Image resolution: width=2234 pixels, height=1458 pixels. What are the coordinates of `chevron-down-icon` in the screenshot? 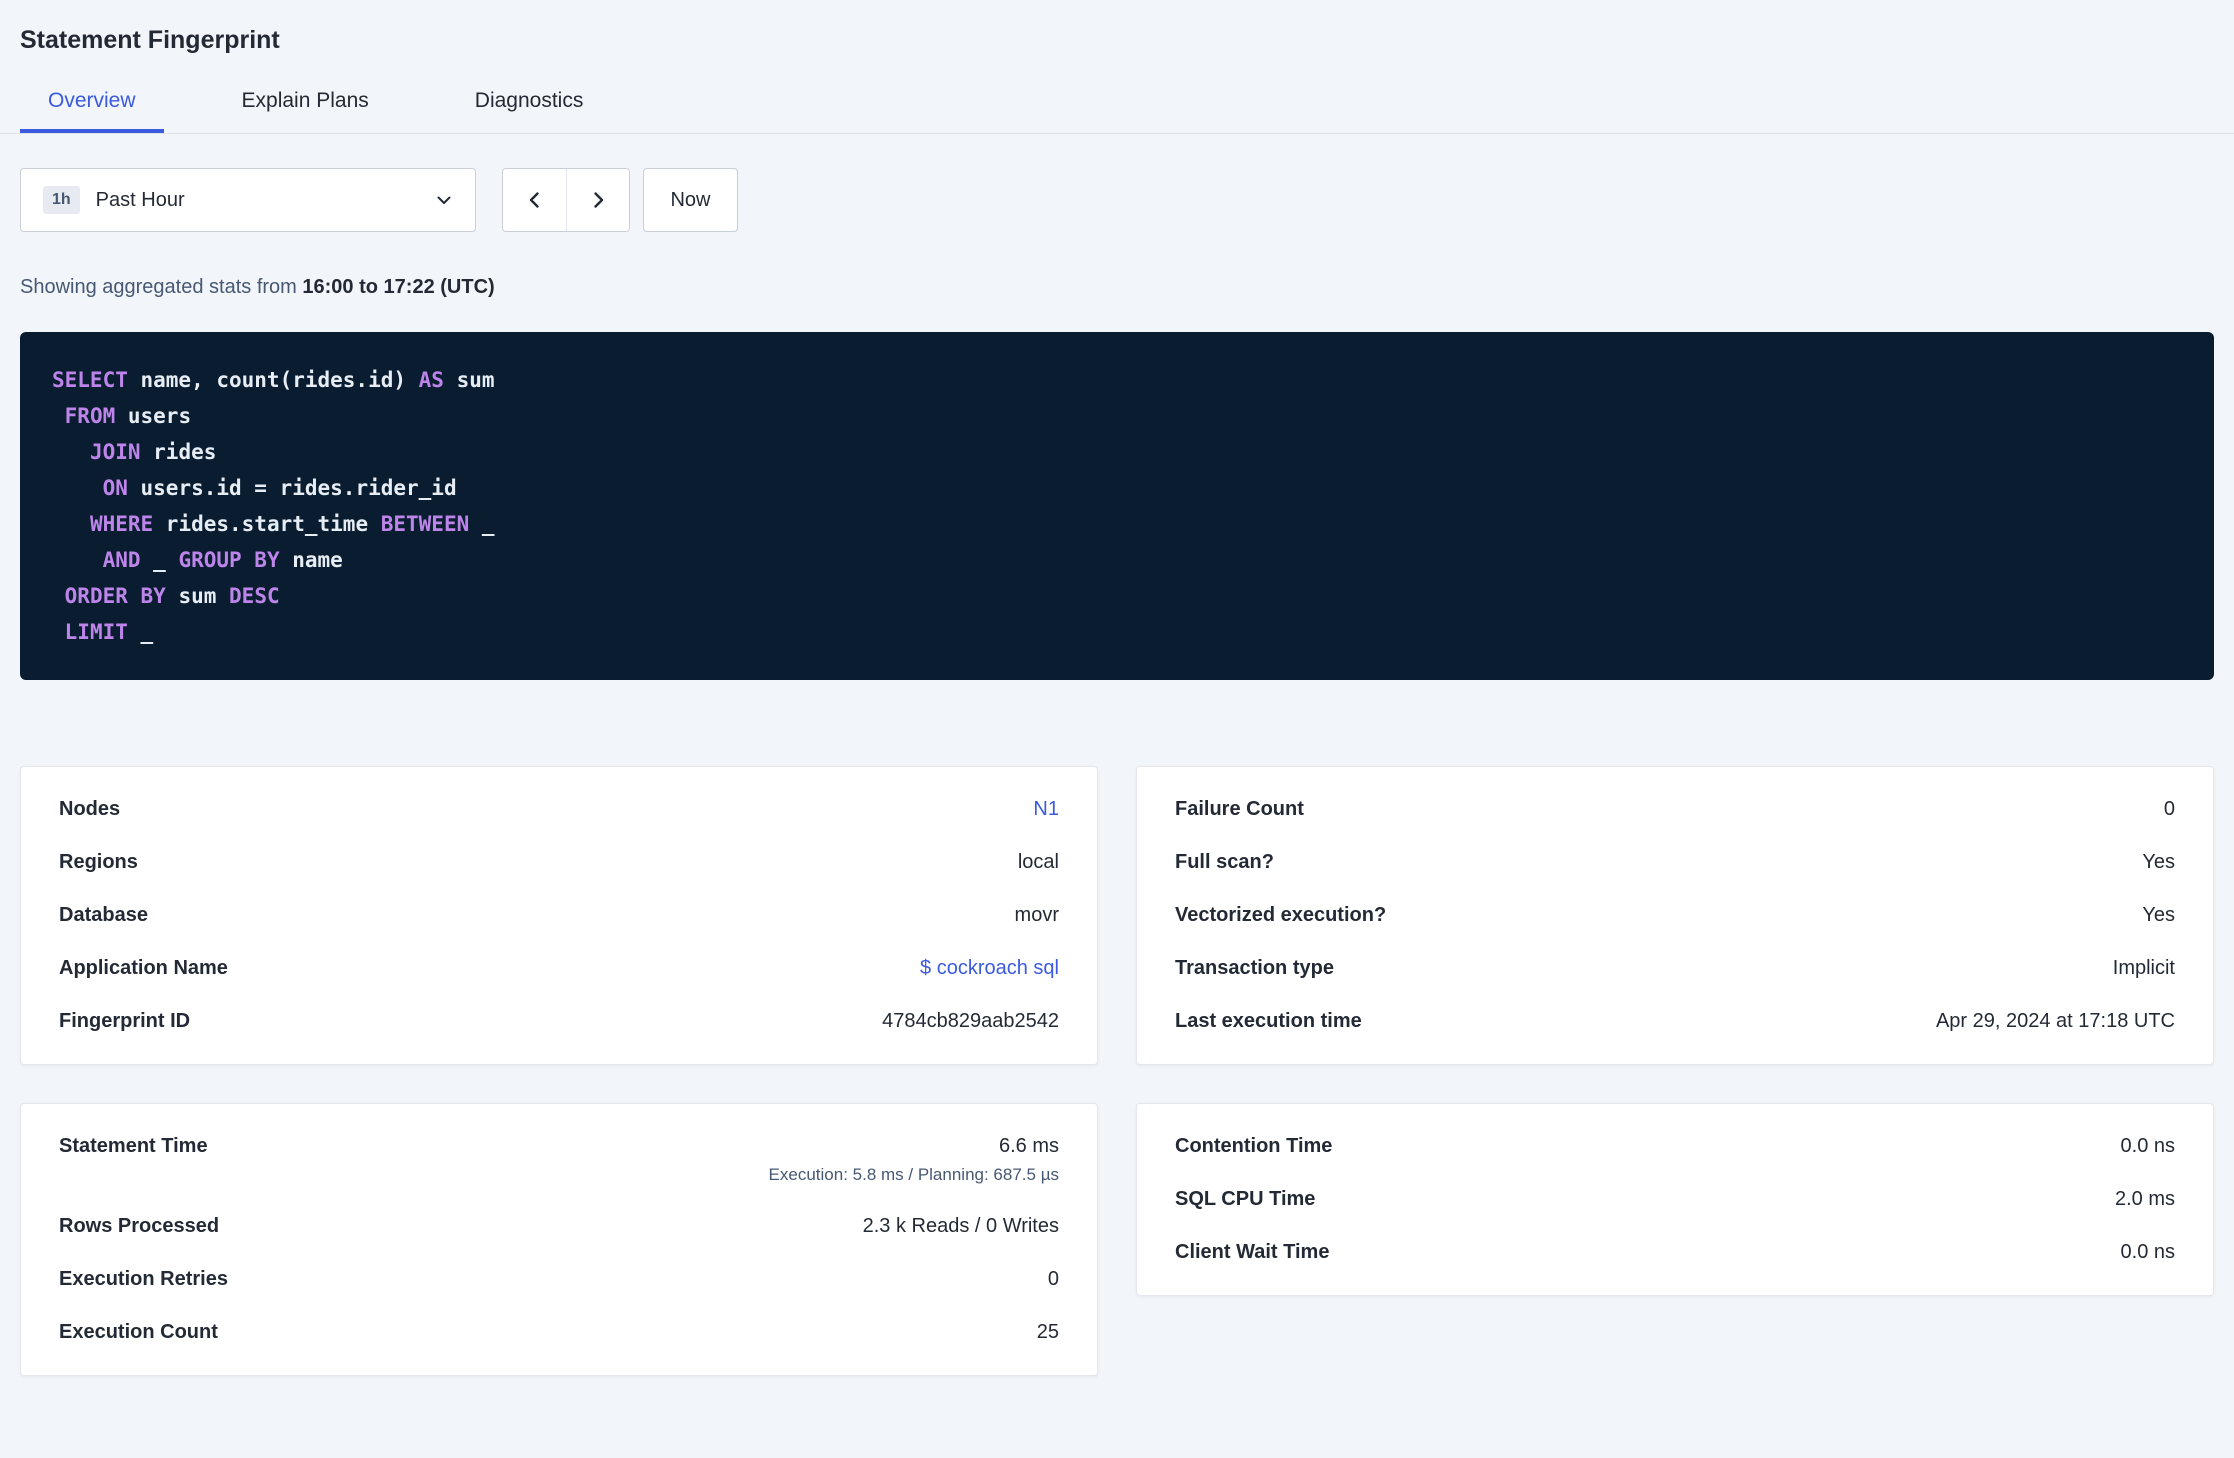 It's located at (444, 200).